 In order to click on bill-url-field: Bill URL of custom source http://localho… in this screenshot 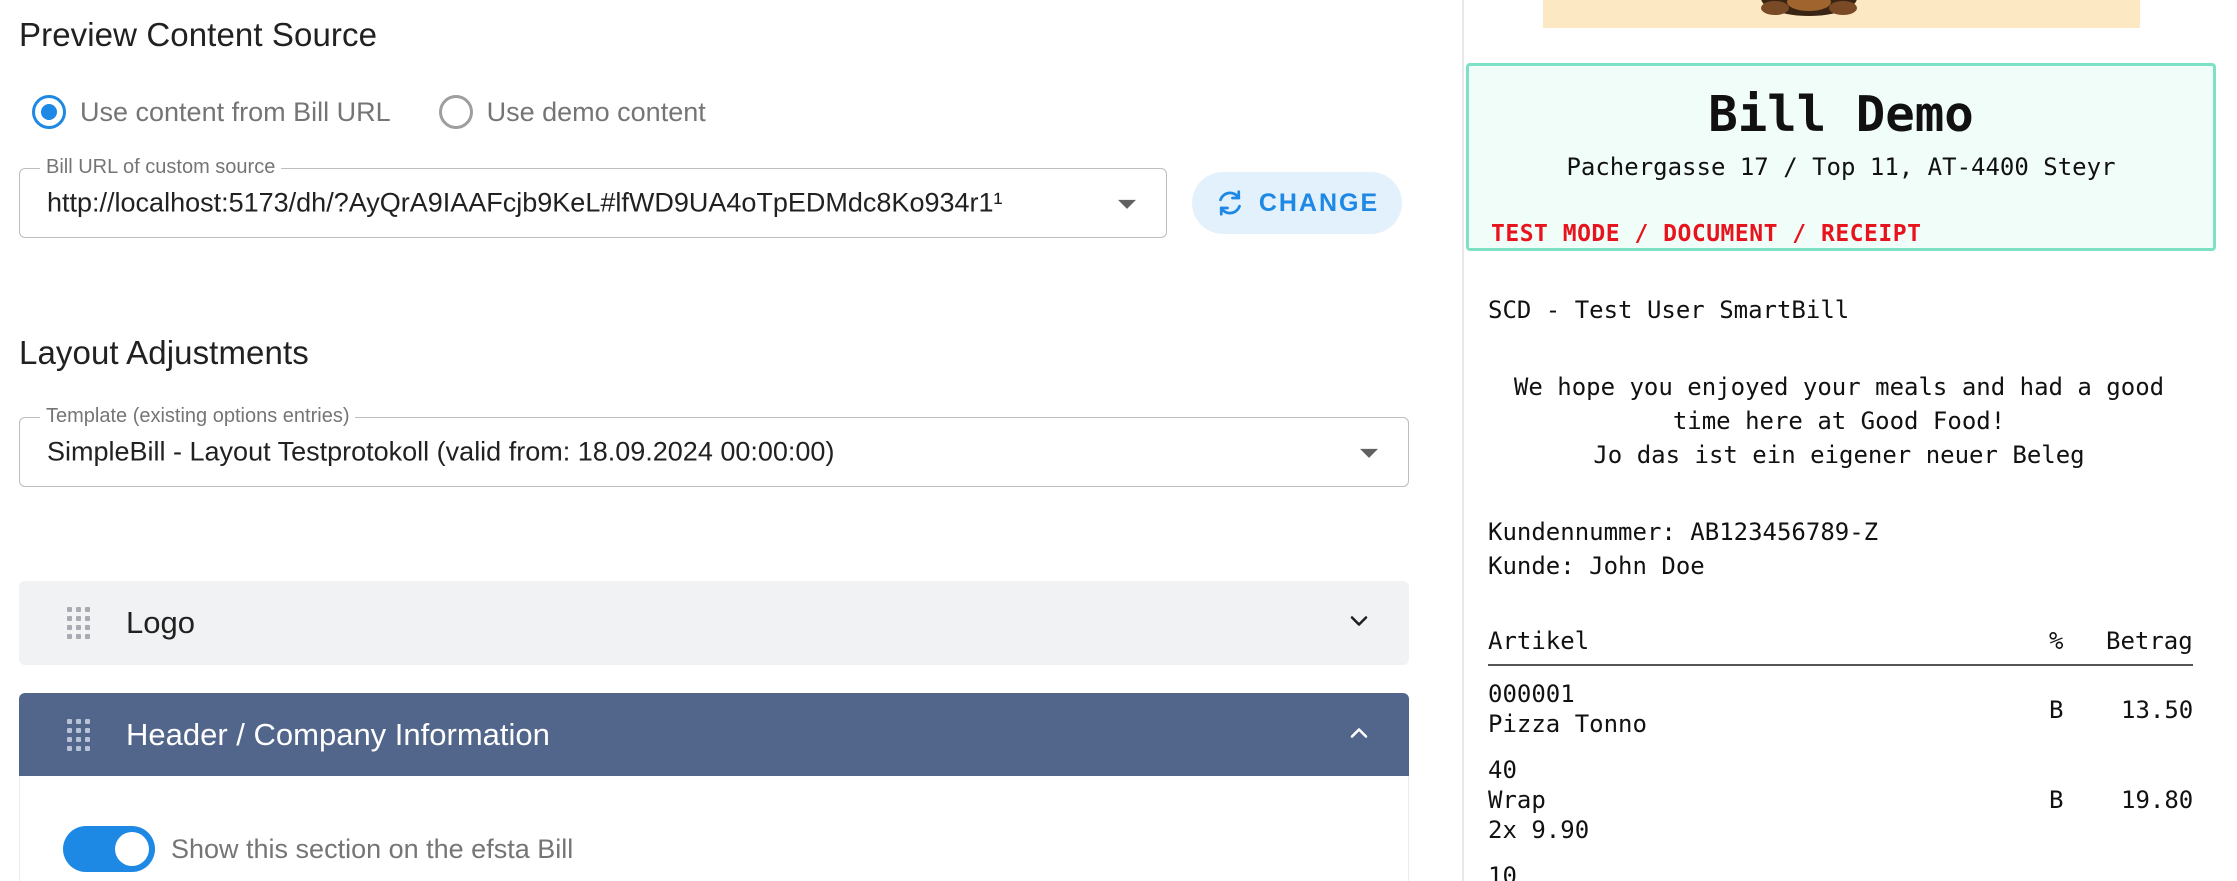, I will do `click(593, 197)`.